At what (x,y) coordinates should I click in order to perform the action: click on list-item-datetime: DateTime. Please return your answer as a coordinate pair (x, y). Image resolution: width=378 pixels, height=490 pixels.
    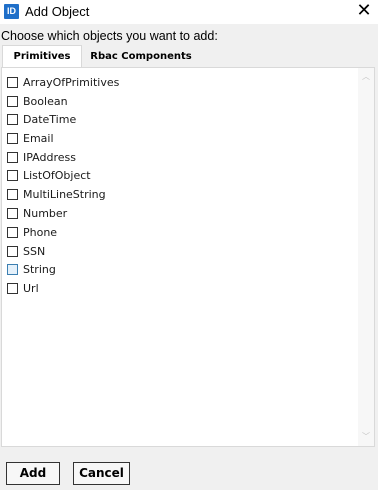
    Looking at the image, I should click on (175, 120).